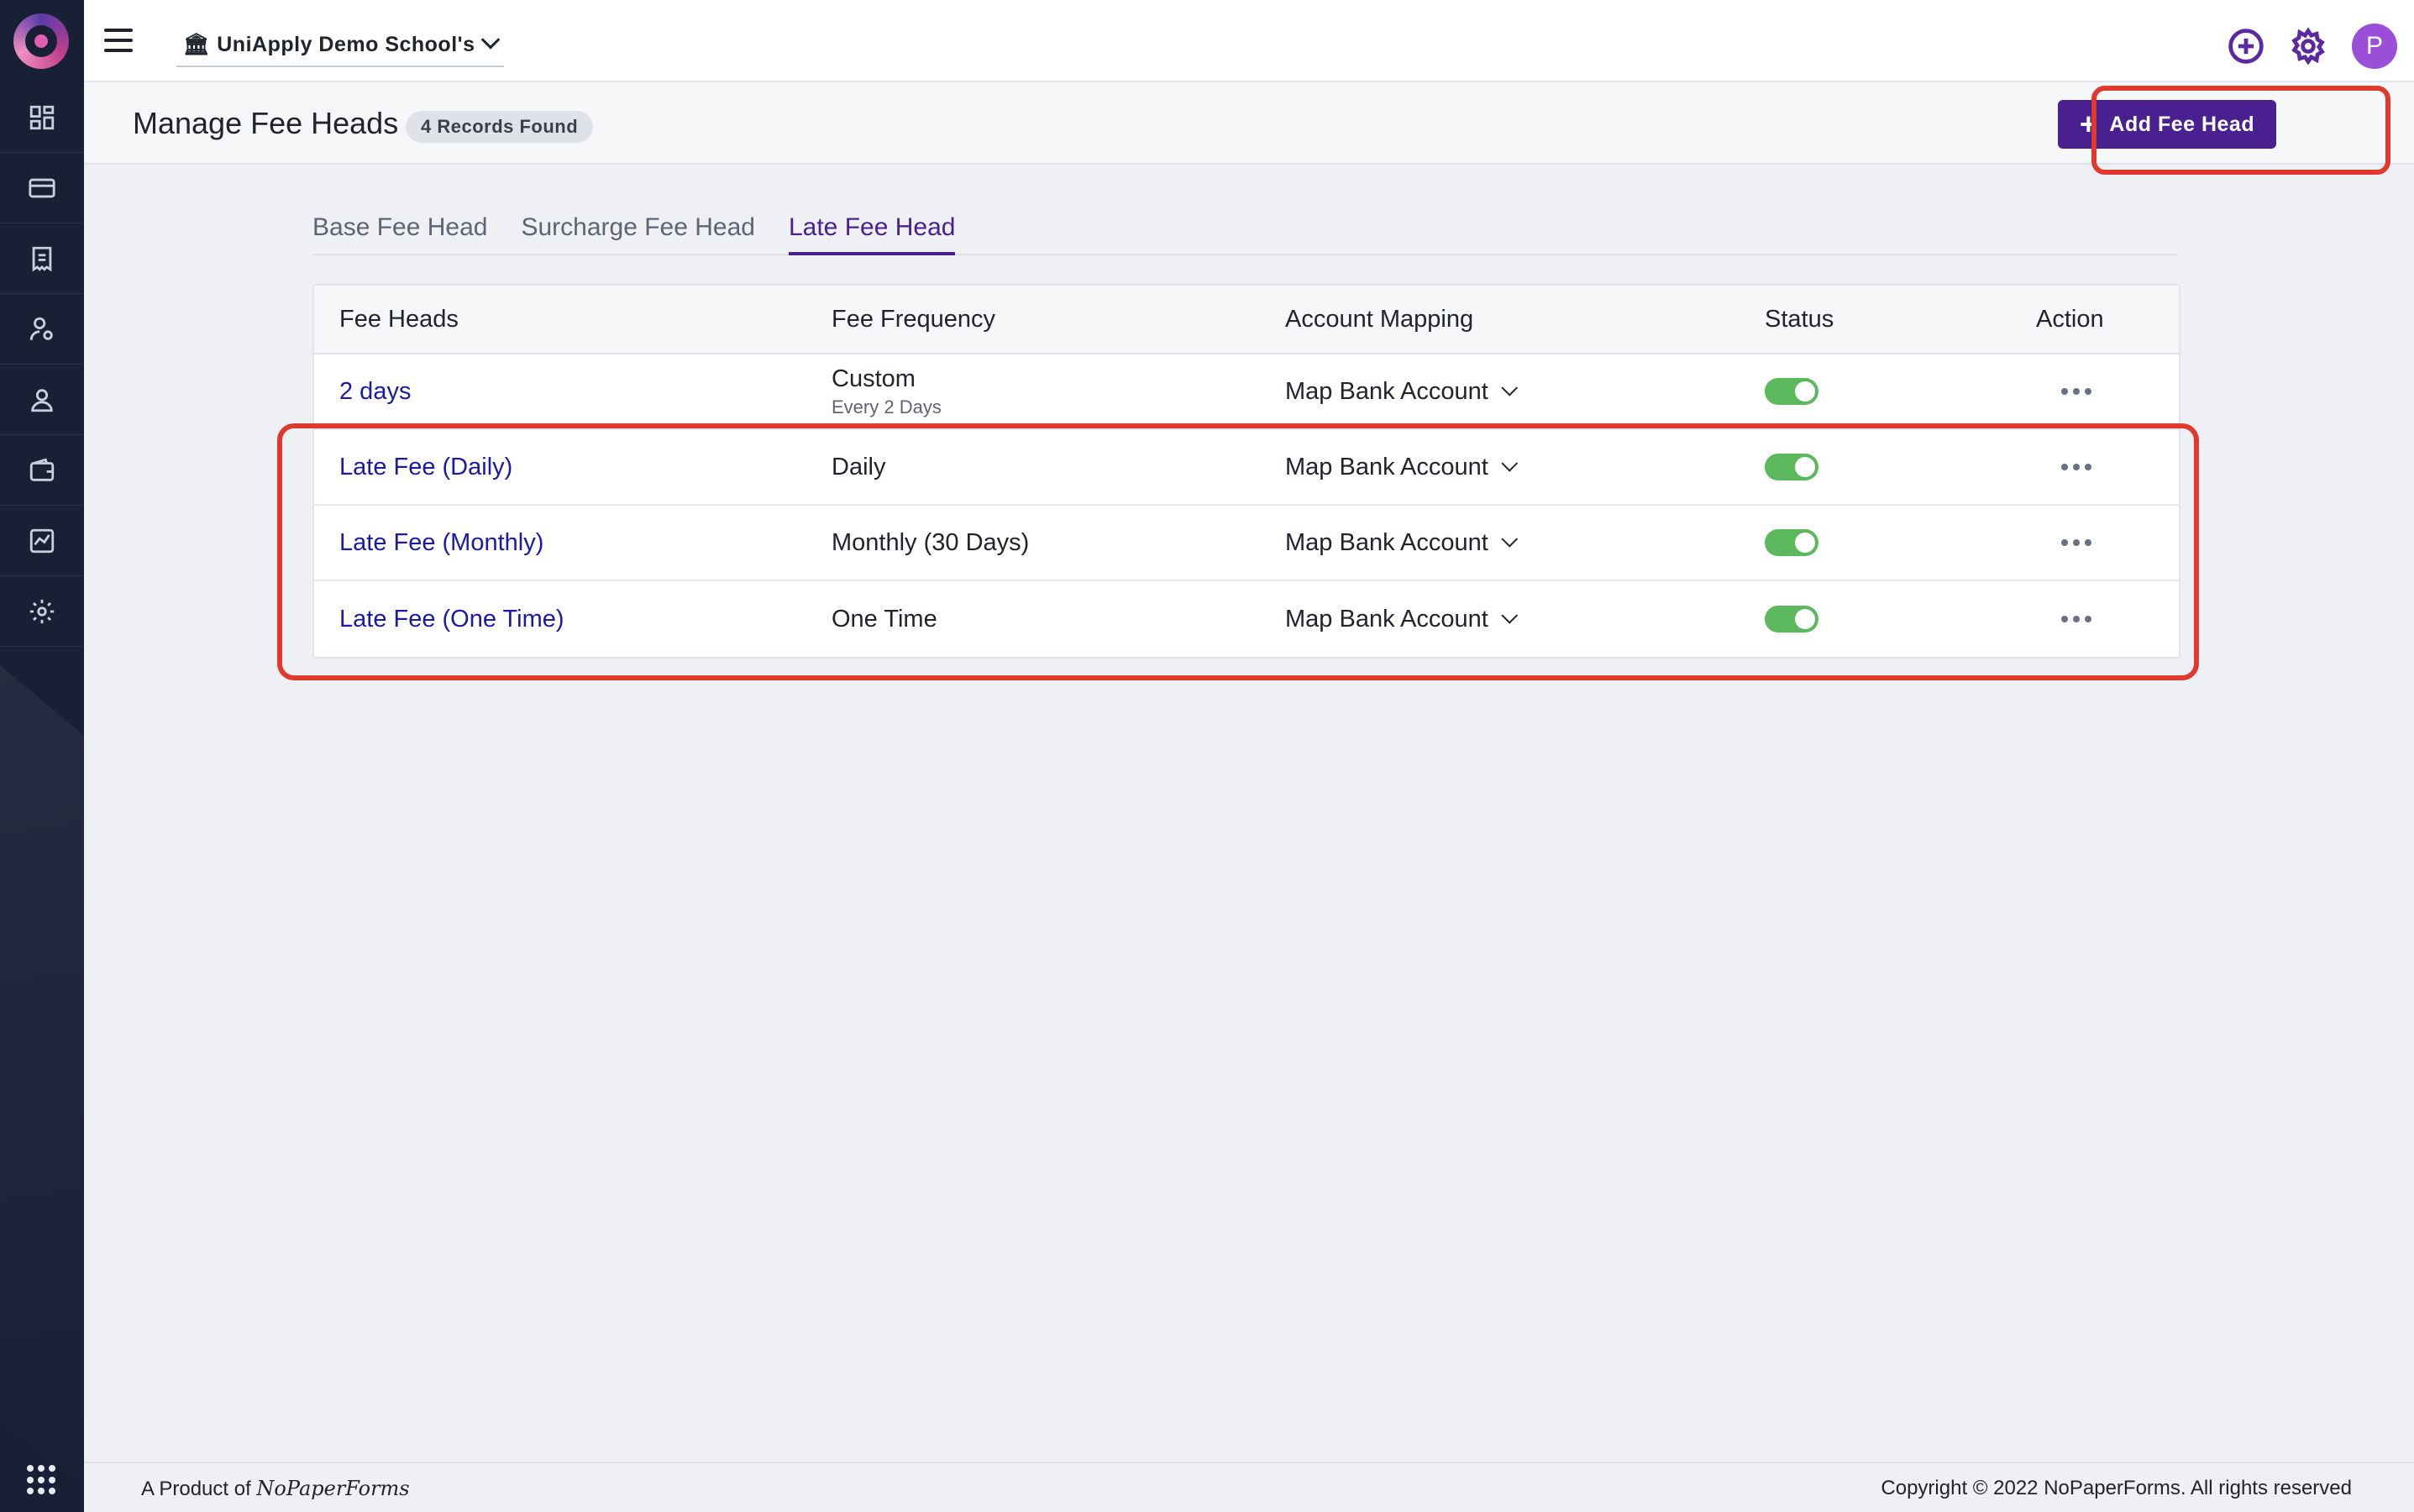 The image size is (2414, 1512). Describe the element at coordinates (42, 756) in the screenshot. I see `sidebar` at that location.